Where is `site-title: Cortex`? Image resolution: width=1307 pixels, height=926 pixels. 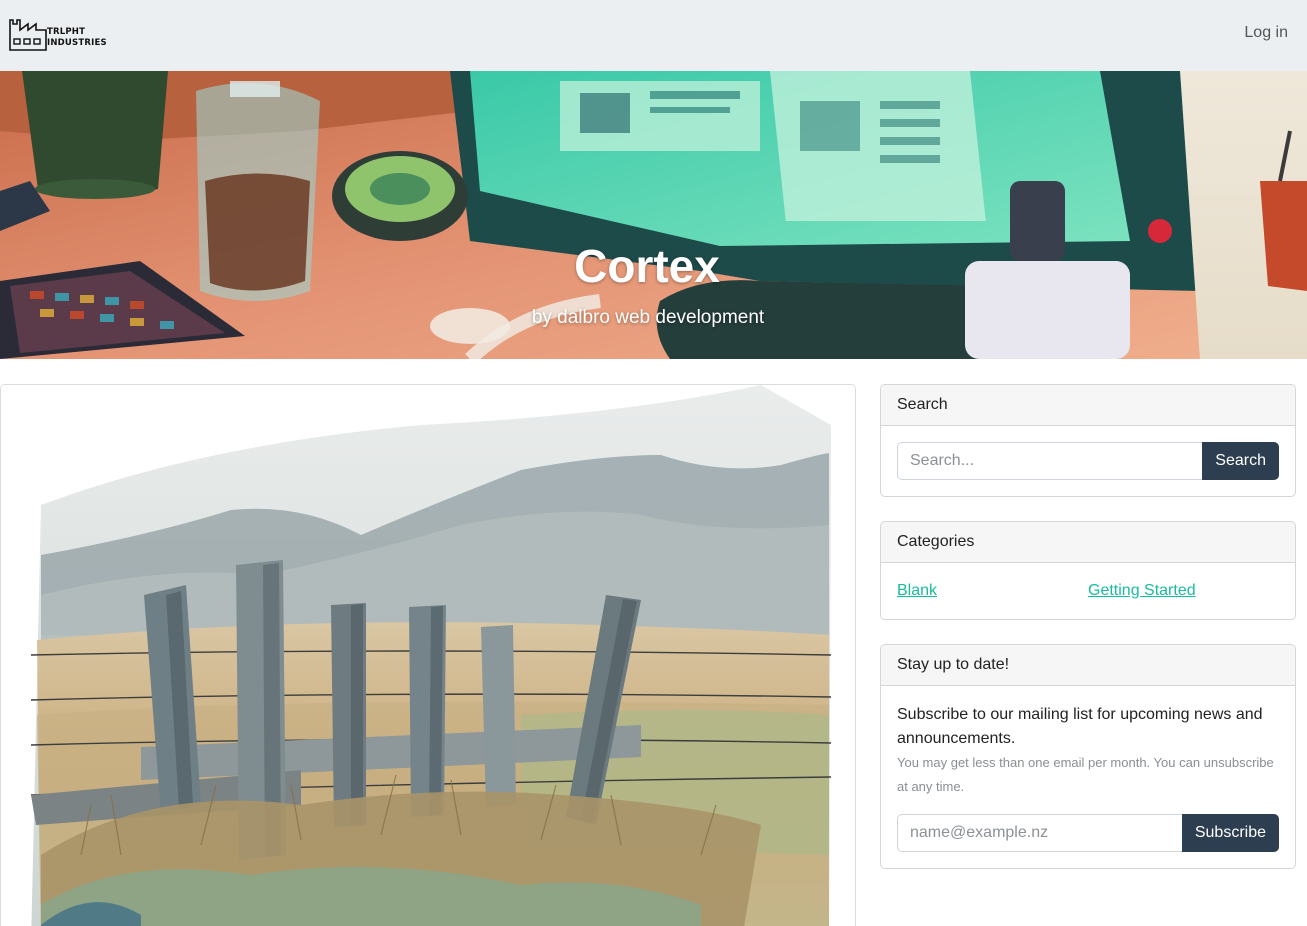 site-title: Cortex is located at coordinates (647, 266).